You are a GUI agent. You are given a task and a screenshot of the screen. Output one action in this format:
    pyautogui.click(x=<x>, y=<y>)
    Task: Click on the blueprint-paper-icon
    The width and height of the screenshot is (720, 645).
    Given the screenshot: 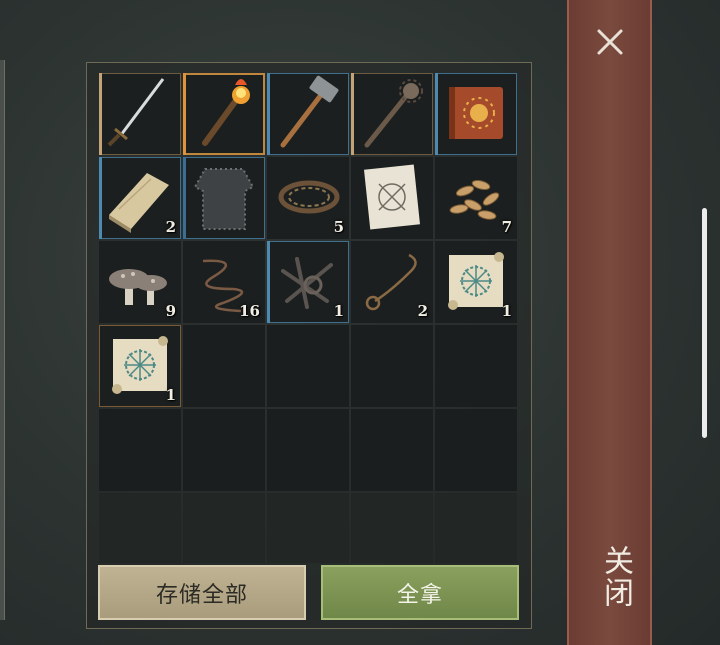 What is the action you would take?
    pyautogui.click(x=392, y=197)
    